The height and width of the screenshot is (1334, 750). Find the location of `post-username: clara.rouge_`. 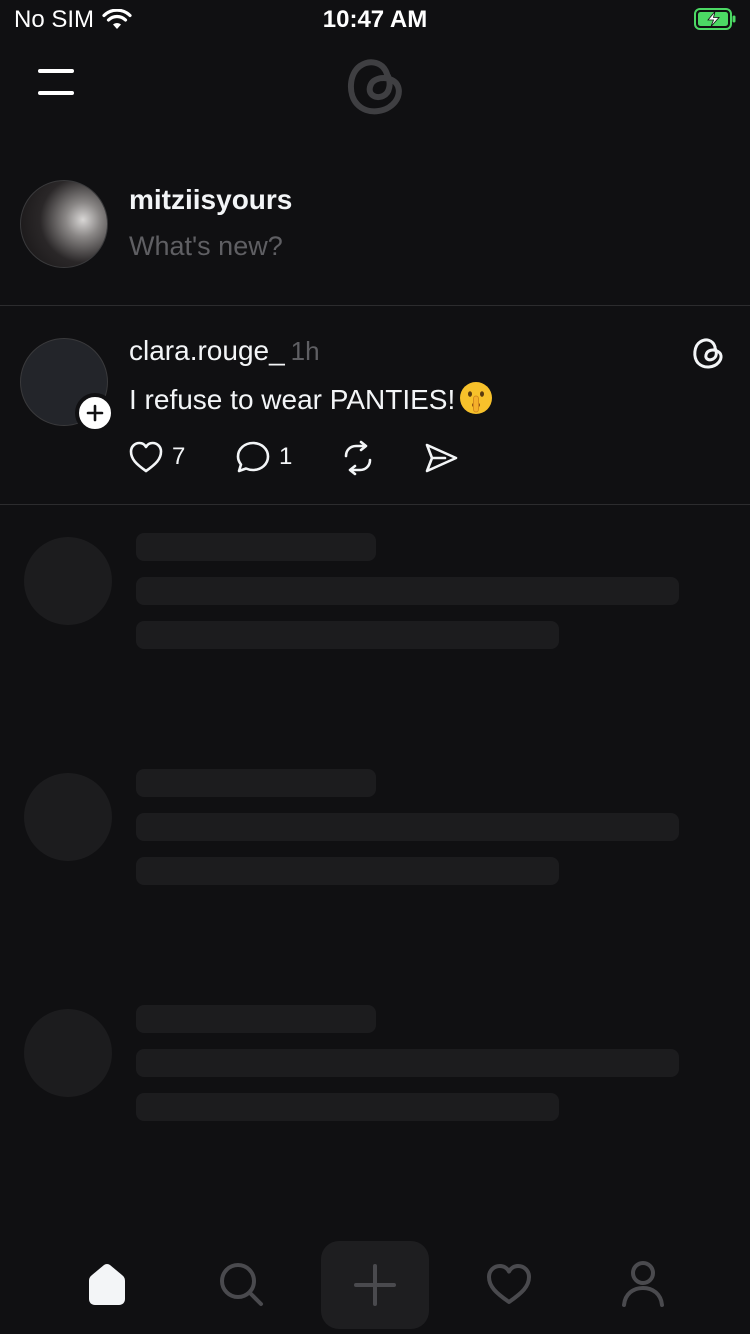

post-username: clara.rouge_ is located at coordinates (207, 350).